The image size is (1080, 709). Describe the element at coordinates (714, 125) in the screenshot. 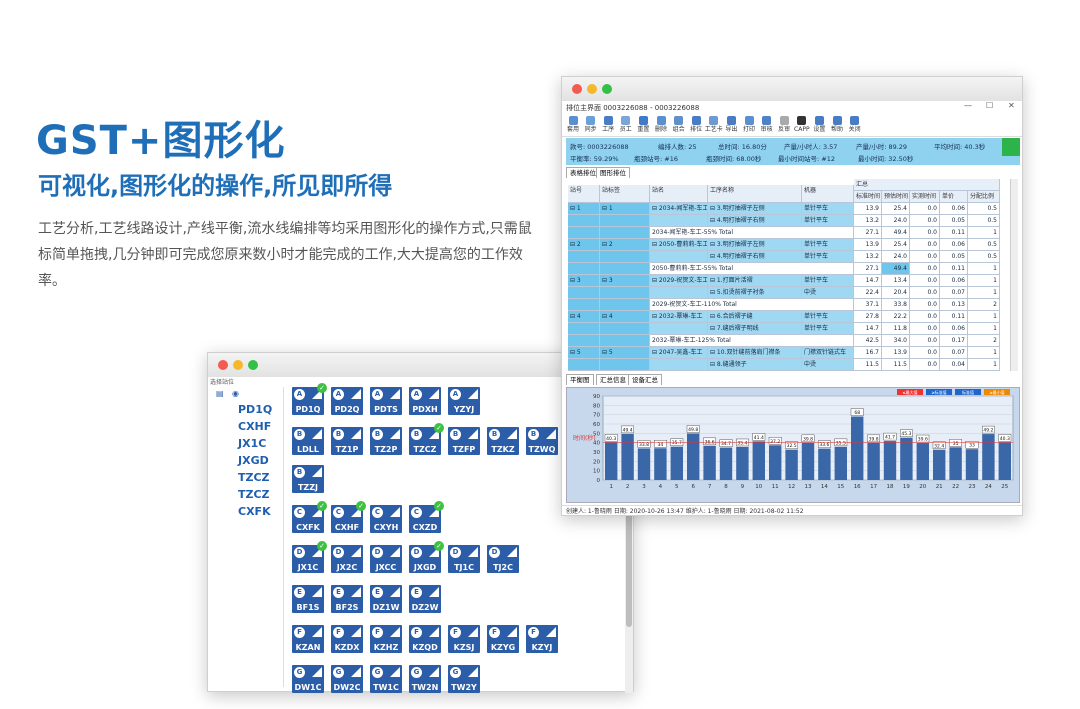

I see `toolbar-button: 工艺卡` at that location.